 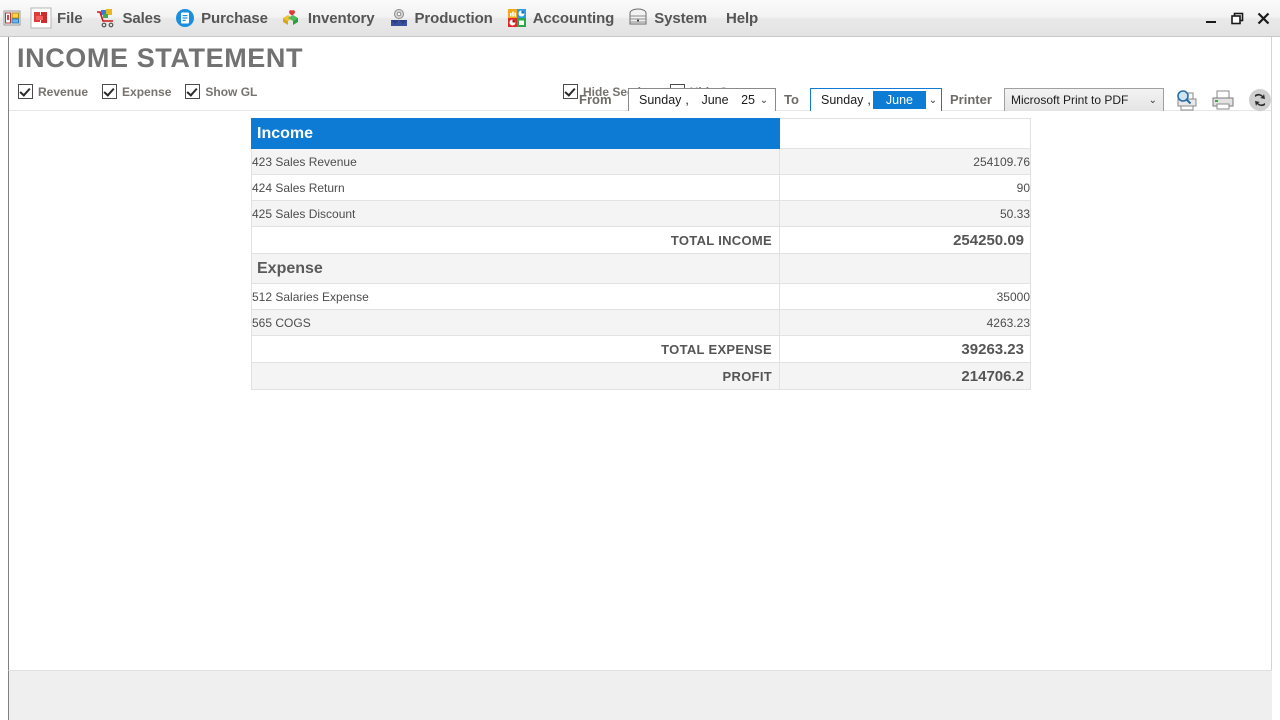 What do you see at coordinates (748, 100) in the screenshot?
I see `date-from-day: 25` at bounding box center [748, 100].